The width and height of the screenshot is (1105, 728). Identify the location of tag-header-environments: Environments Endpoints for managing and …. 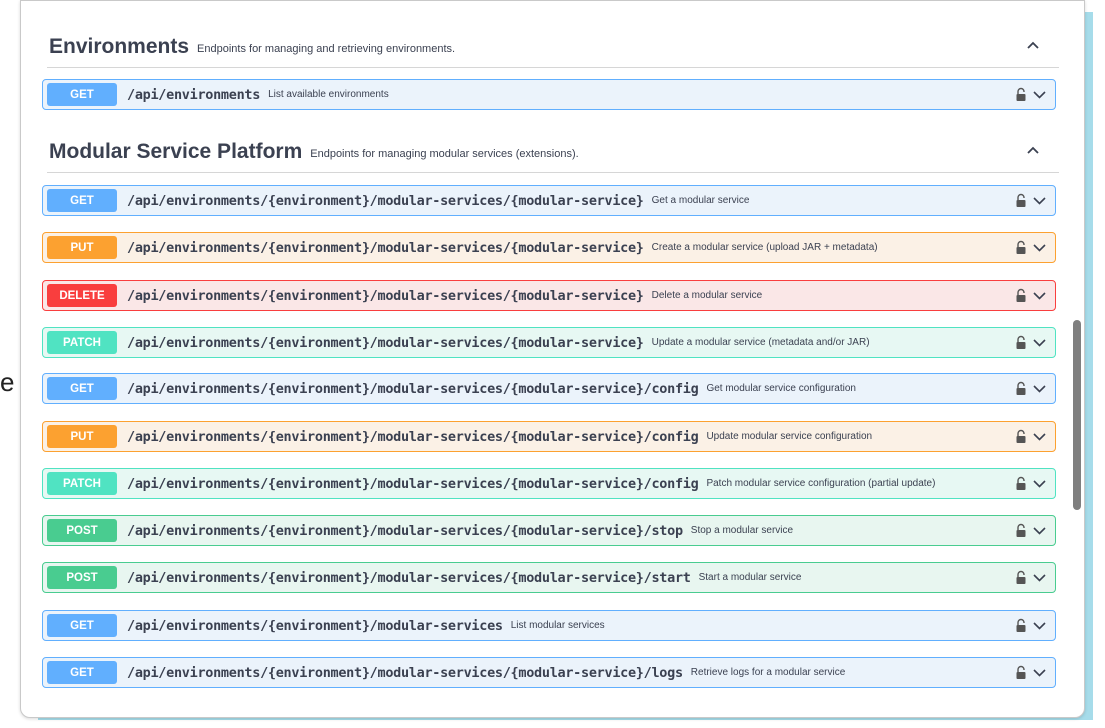
(553, 47).